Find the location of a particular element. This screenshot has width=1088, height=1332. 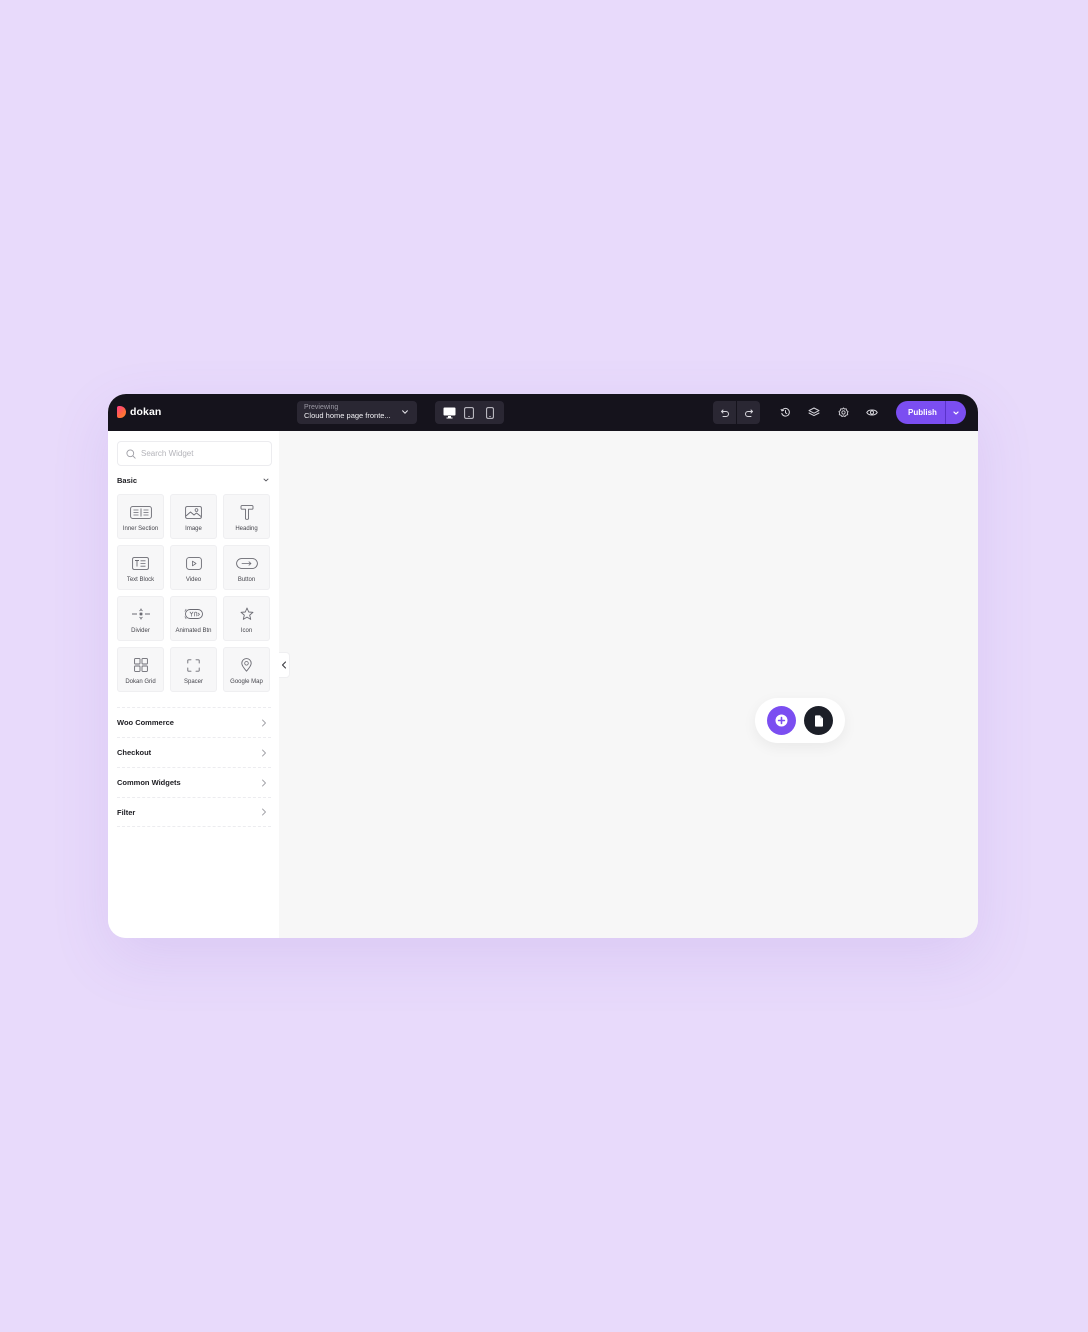

settings-button is located at coordinates (843, 412).